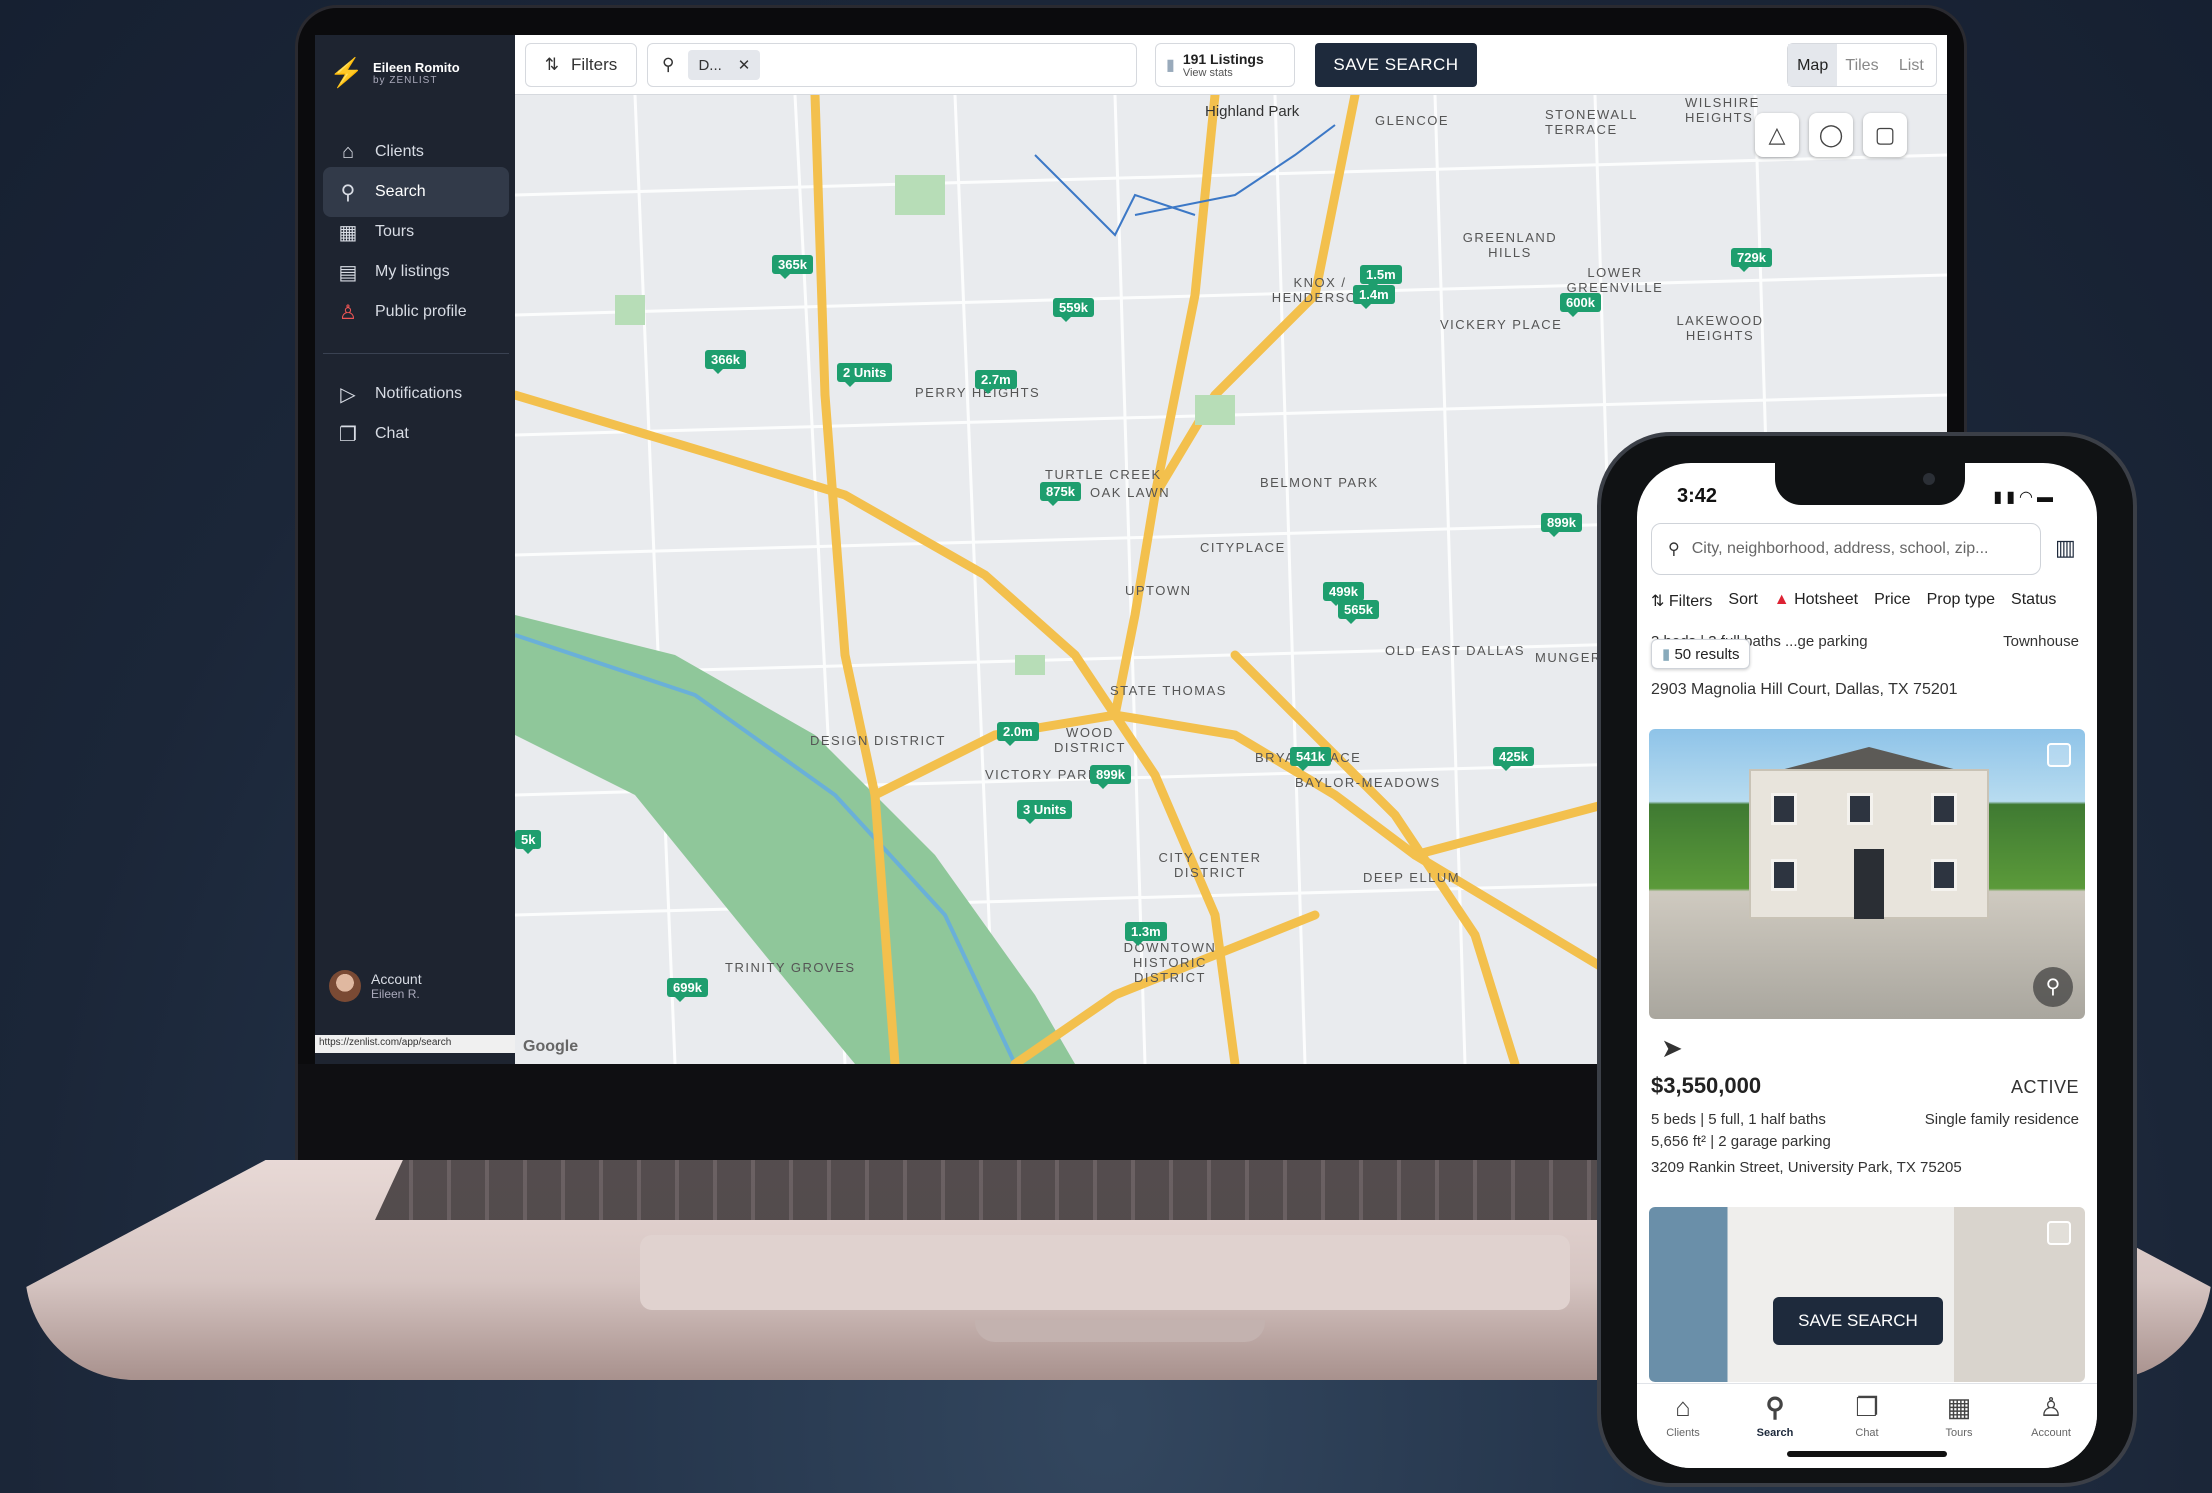  What do you see at coordinates (1310, 759) in the screenshot?
I see `price-pin: 541k` at bounding box center [1310, 759].